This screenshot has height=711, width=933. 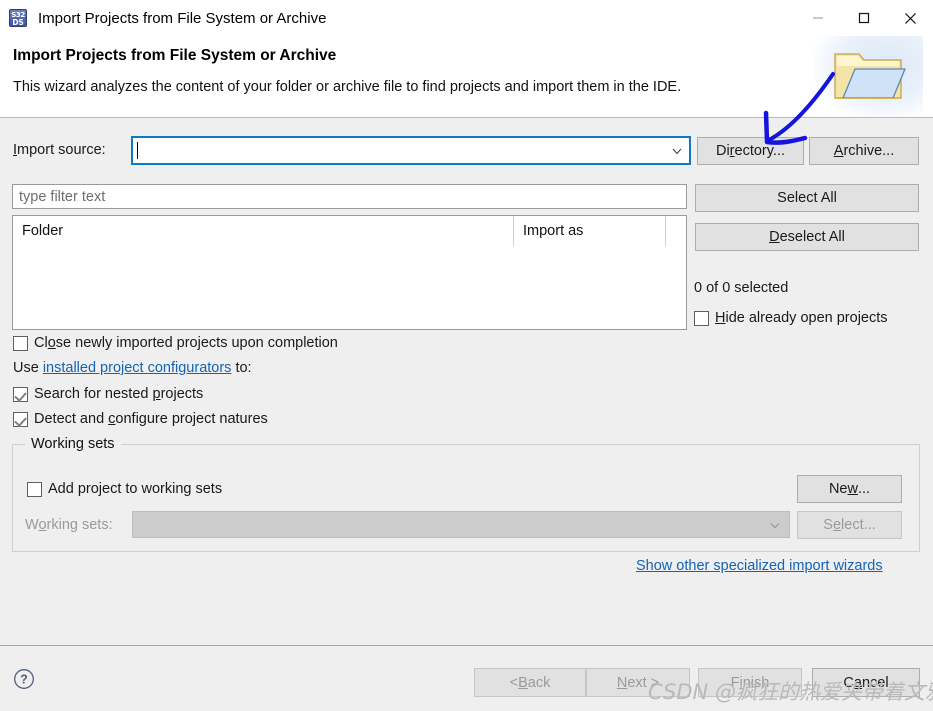 I want to click on show-other-wizards-link-wrap: Show other specialized import wizards, so click(x=759, y=566).